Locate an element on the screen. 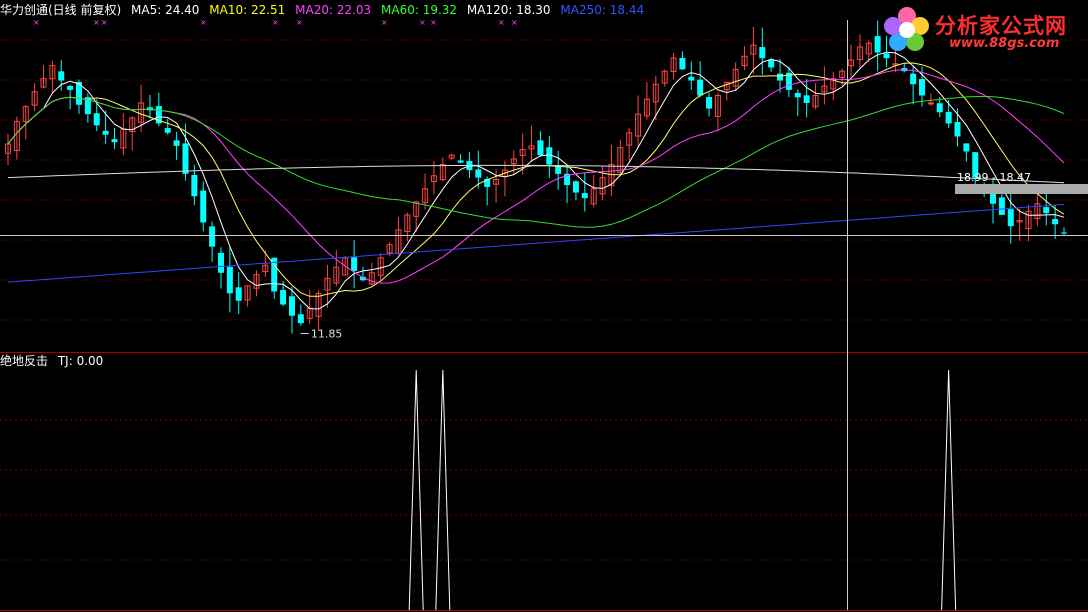 The image size is (1088, 612). ma250-label: MA250: 18.44 is located at coordinates (602, 10).